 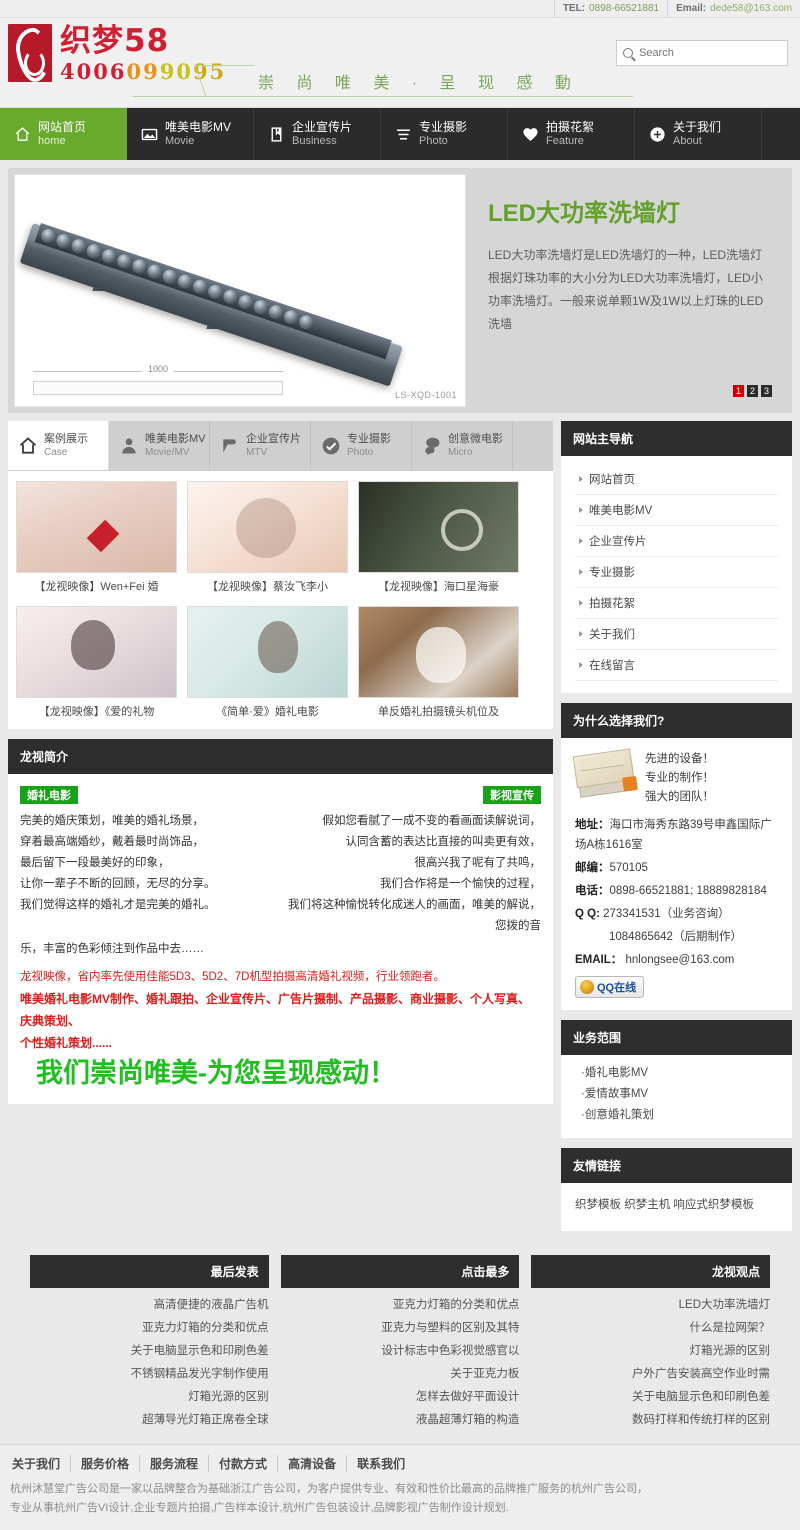 What do you see at coordinates (460, 452) in the screenshot?
I see `tab-label-en: Micro` at bounding box center [460, 452].